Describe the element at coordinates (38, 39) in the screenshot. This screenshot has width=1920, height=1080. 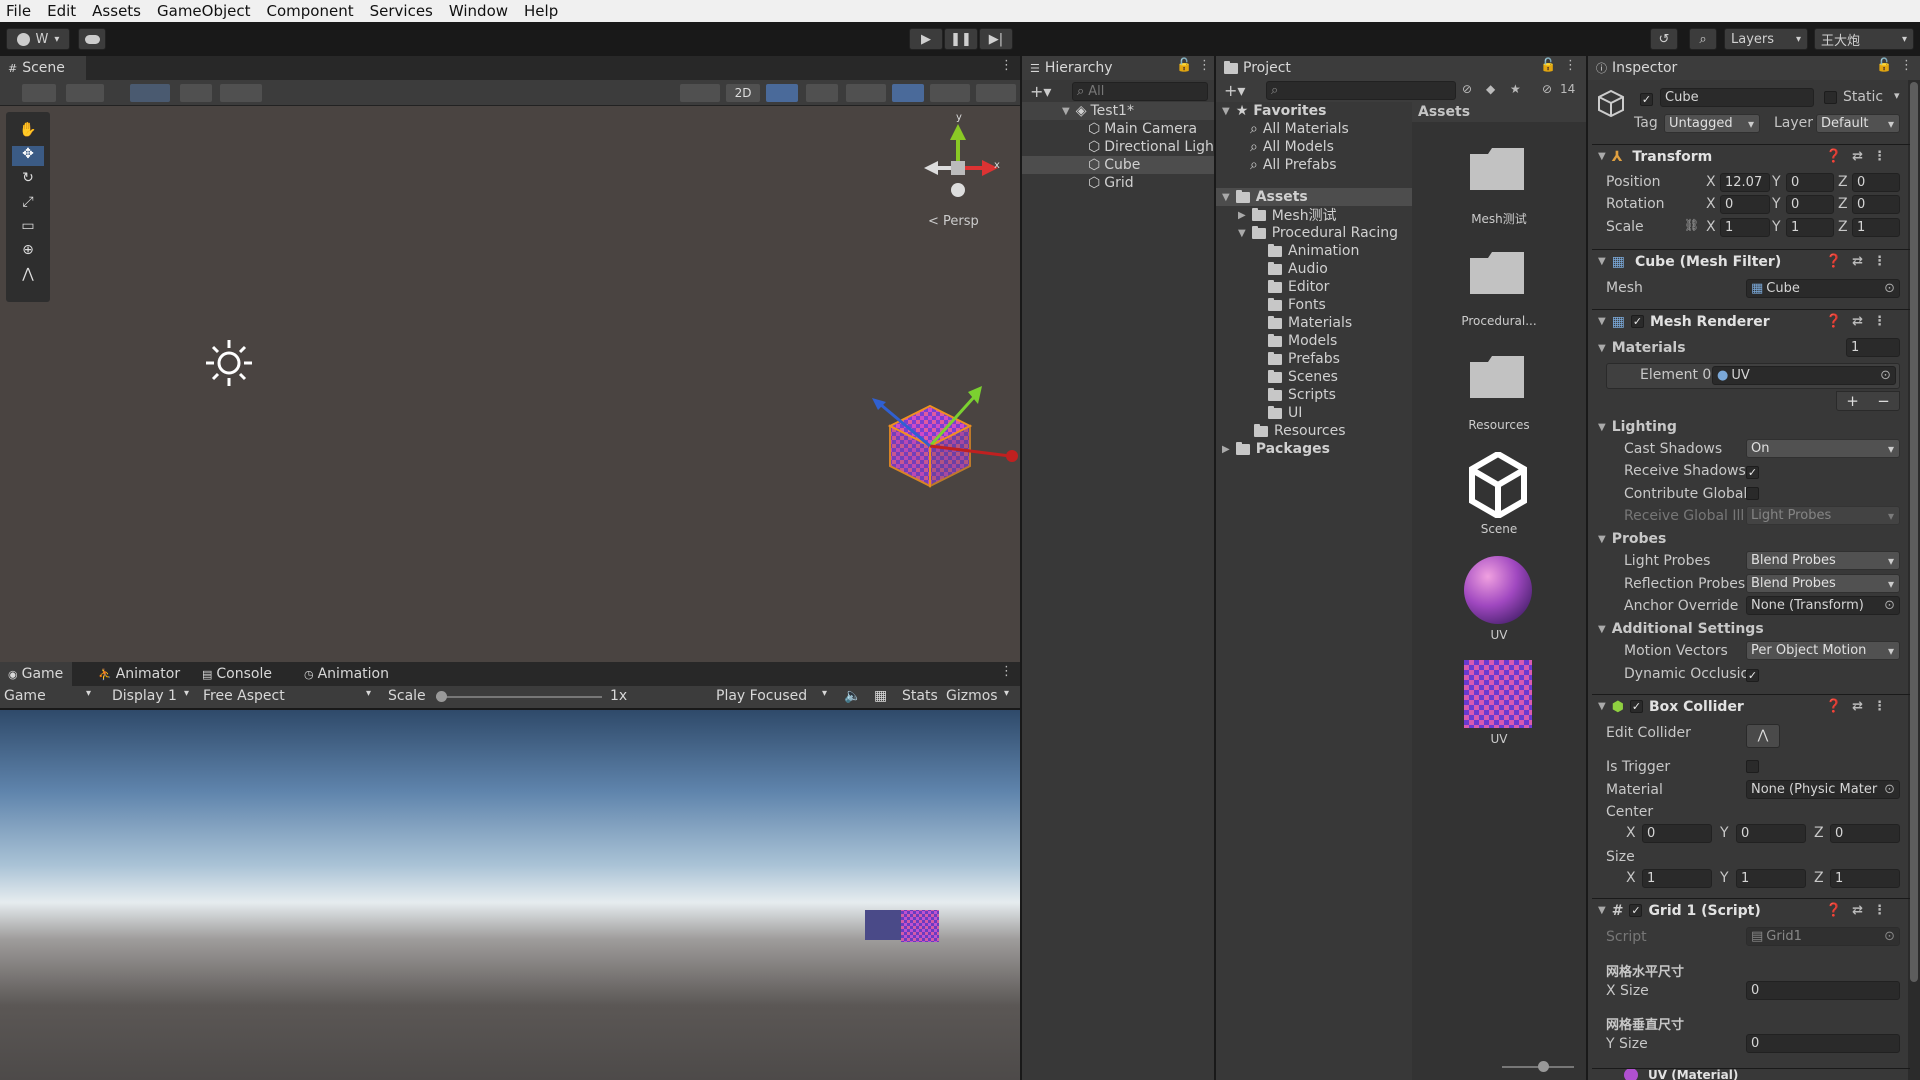
I see `account-button: W ▾` at that location.